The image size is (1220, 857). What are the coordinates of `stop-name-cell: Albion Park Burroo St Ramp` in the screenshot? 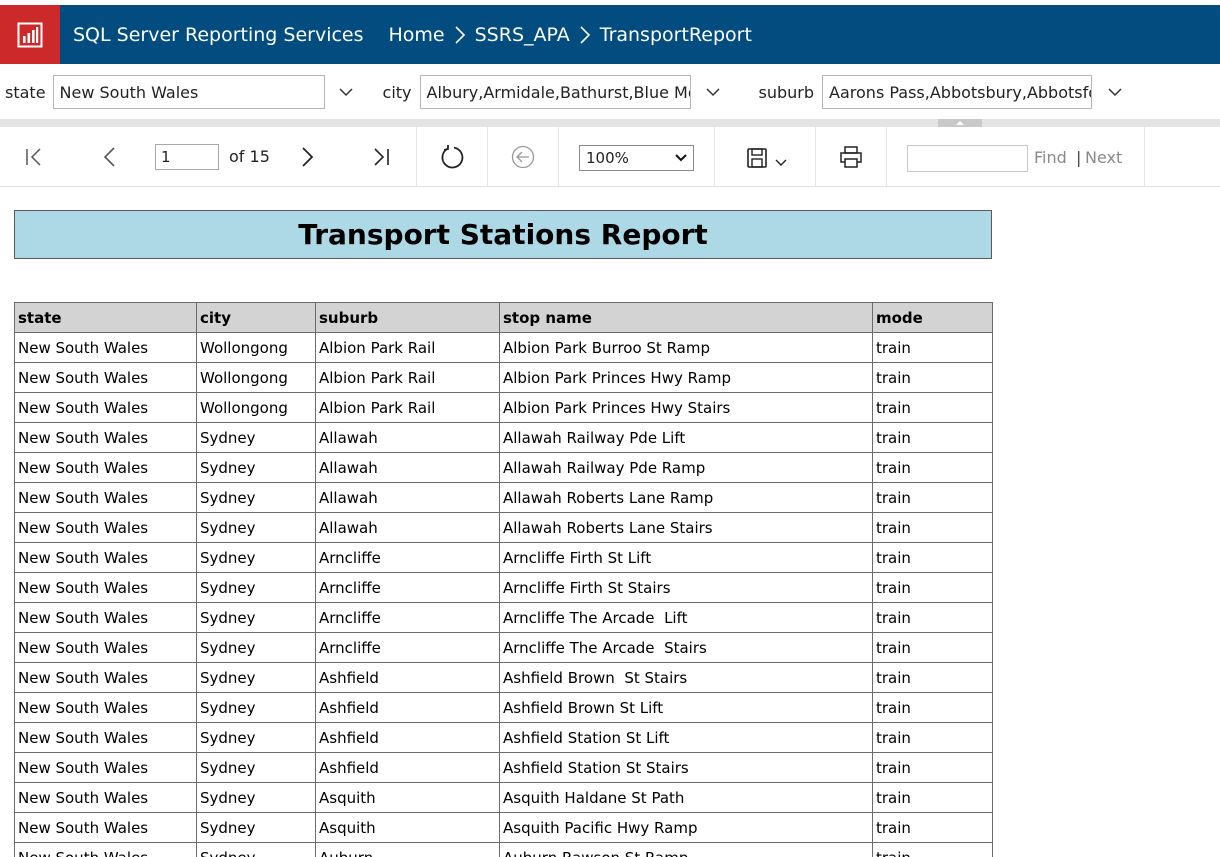 It's located at (686, 347).